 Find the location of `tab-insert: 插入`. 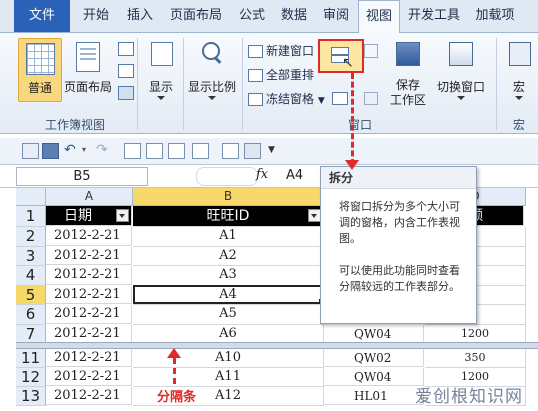

tab-insert: 插入 is located at coordinates (140, 16).